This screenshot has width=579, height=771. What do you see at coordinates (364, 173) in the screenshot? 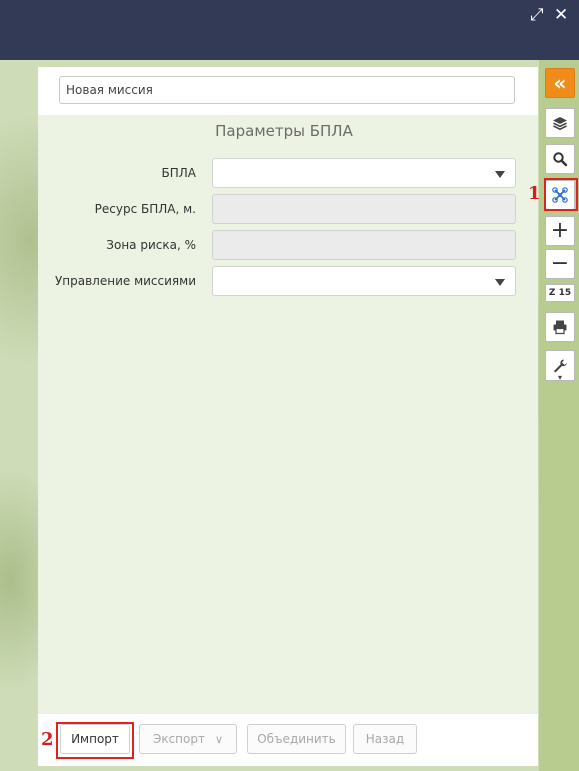
I see `uav-select` at bounding box center [364, 173].